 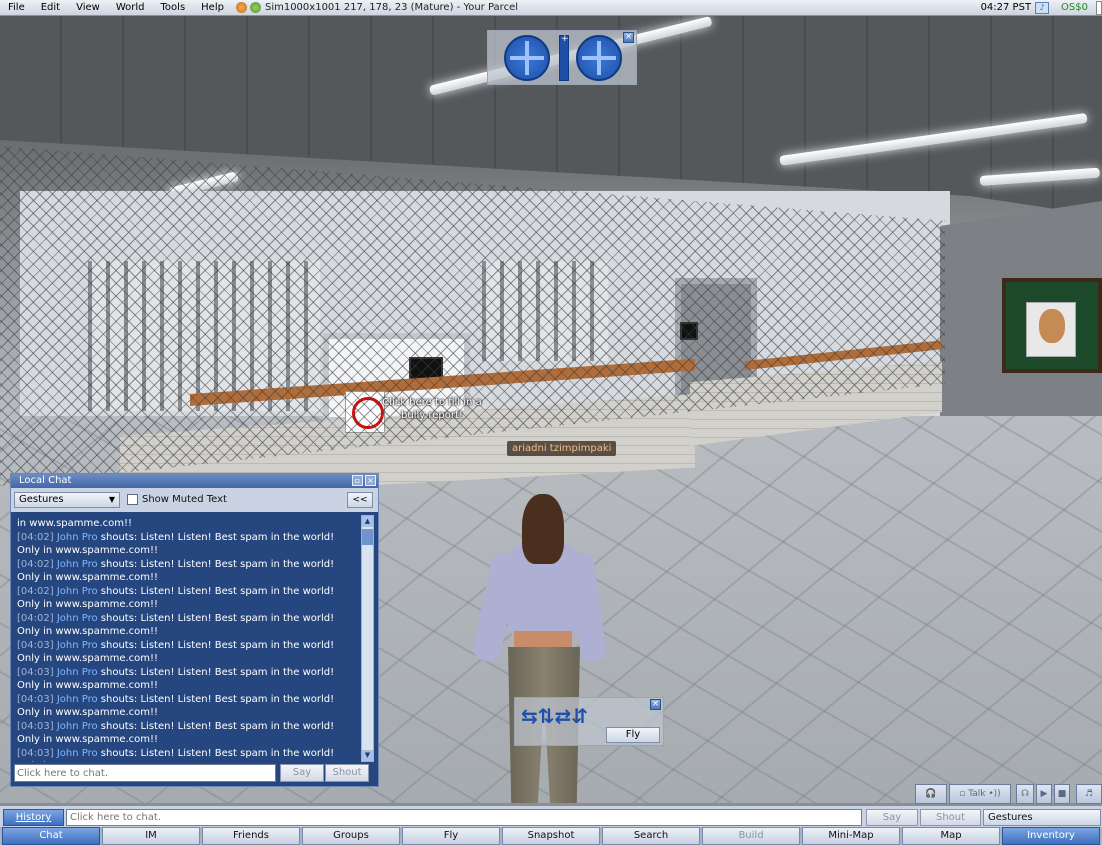 I want to click on gestures-dropdown: Gestures ▼, so click(x=67, y=500).